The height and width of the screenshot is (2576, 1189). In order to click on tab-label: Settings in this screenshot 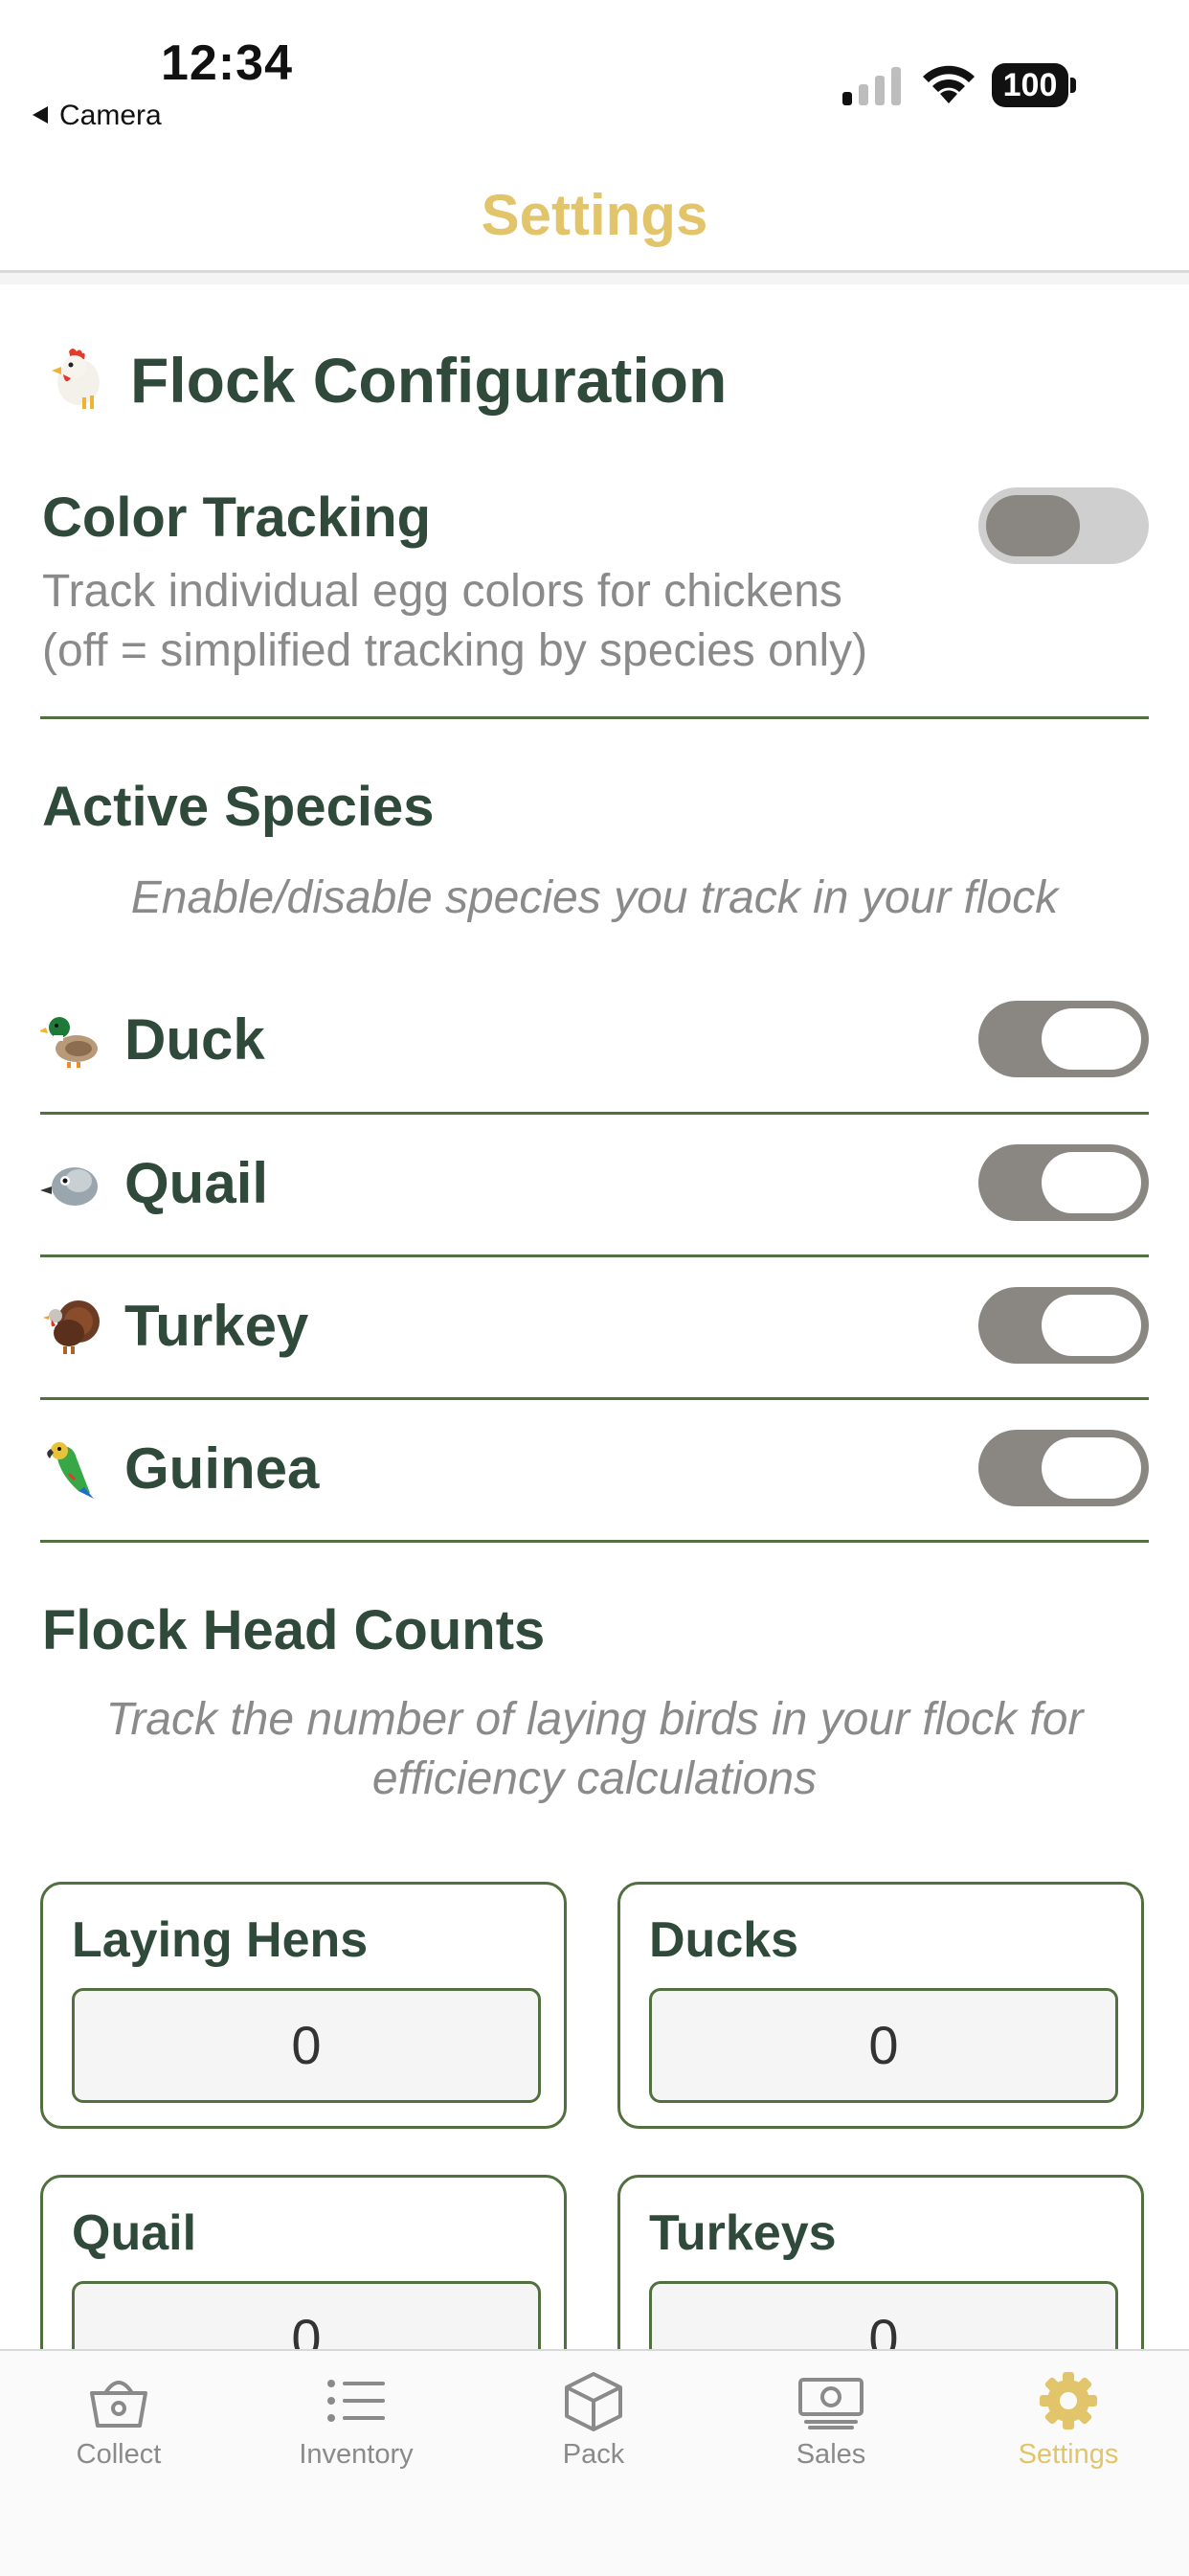, I will do `click(1068, 2454)`.